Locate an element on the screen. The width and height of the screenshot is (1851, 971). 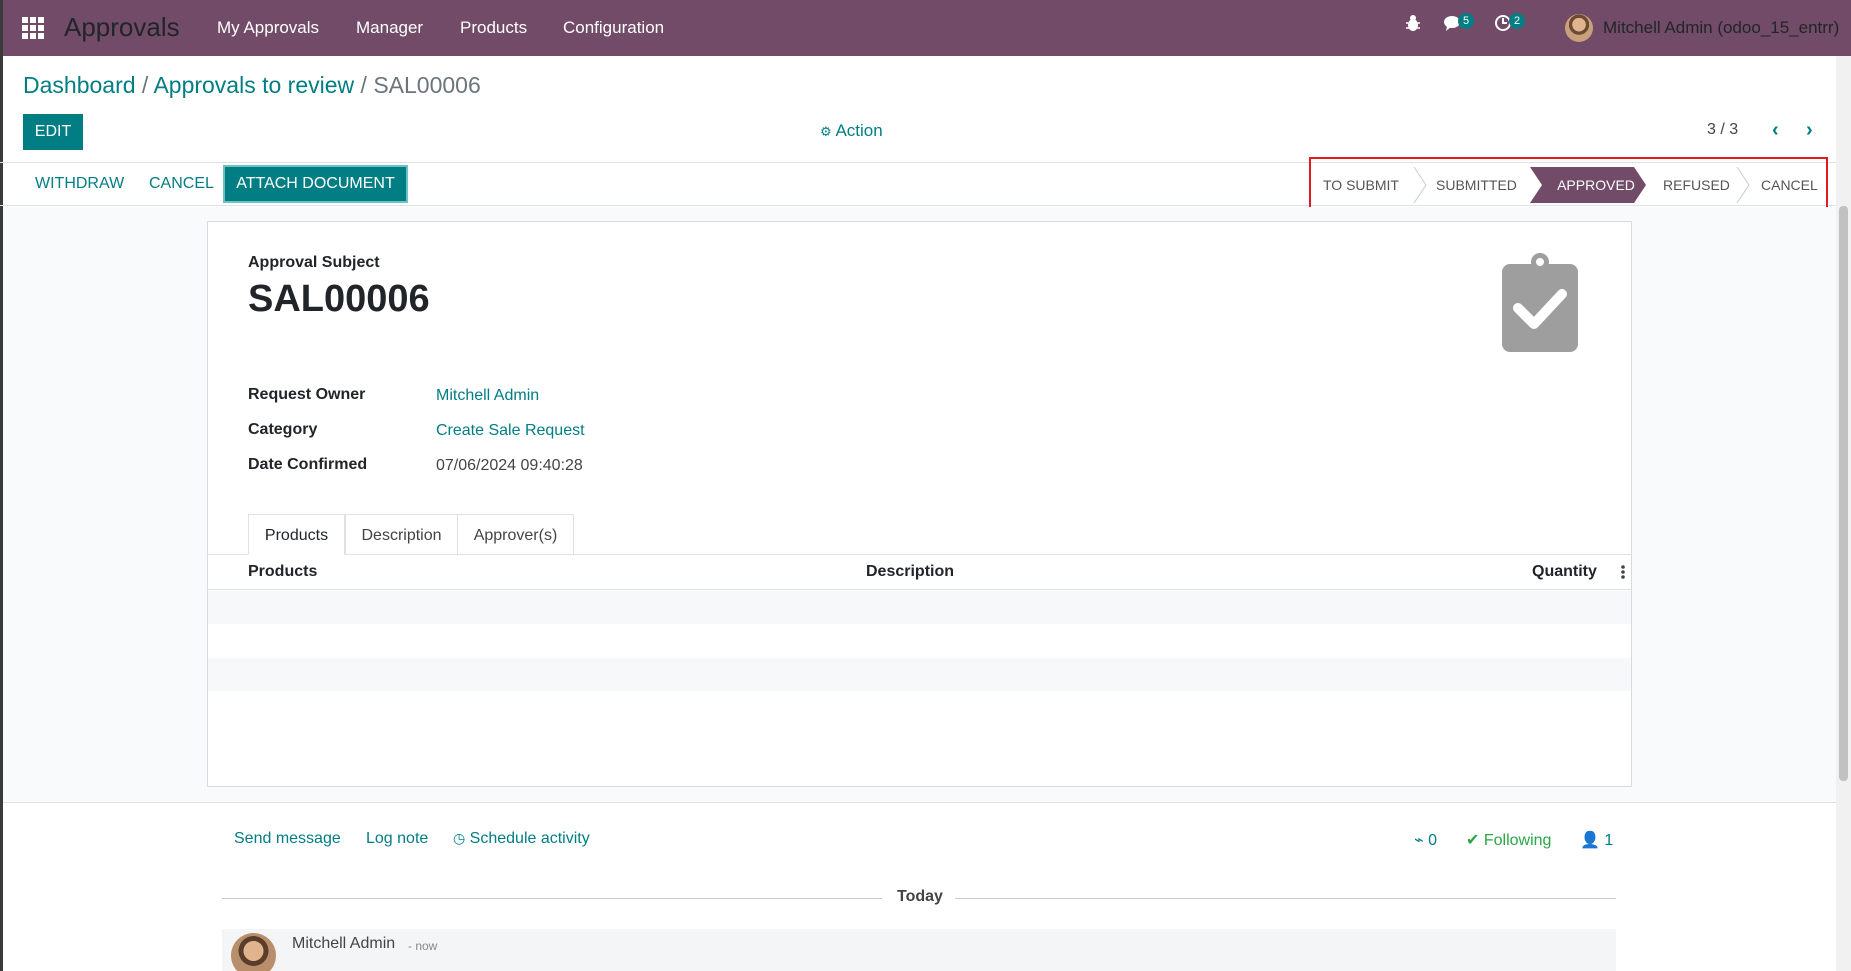
menu-my-approvals: My Approvals is located at coordinates (268, 28).